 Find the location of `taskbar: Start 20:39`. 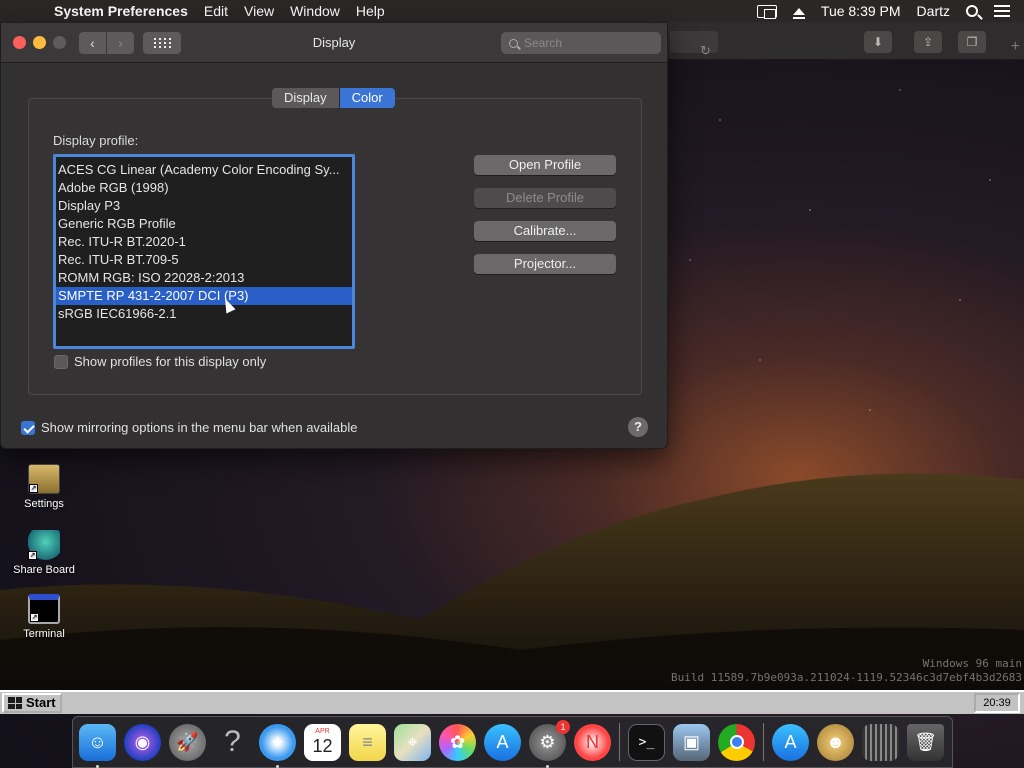

taskbar: Start 20:39 is located at coordinates (512, 702).